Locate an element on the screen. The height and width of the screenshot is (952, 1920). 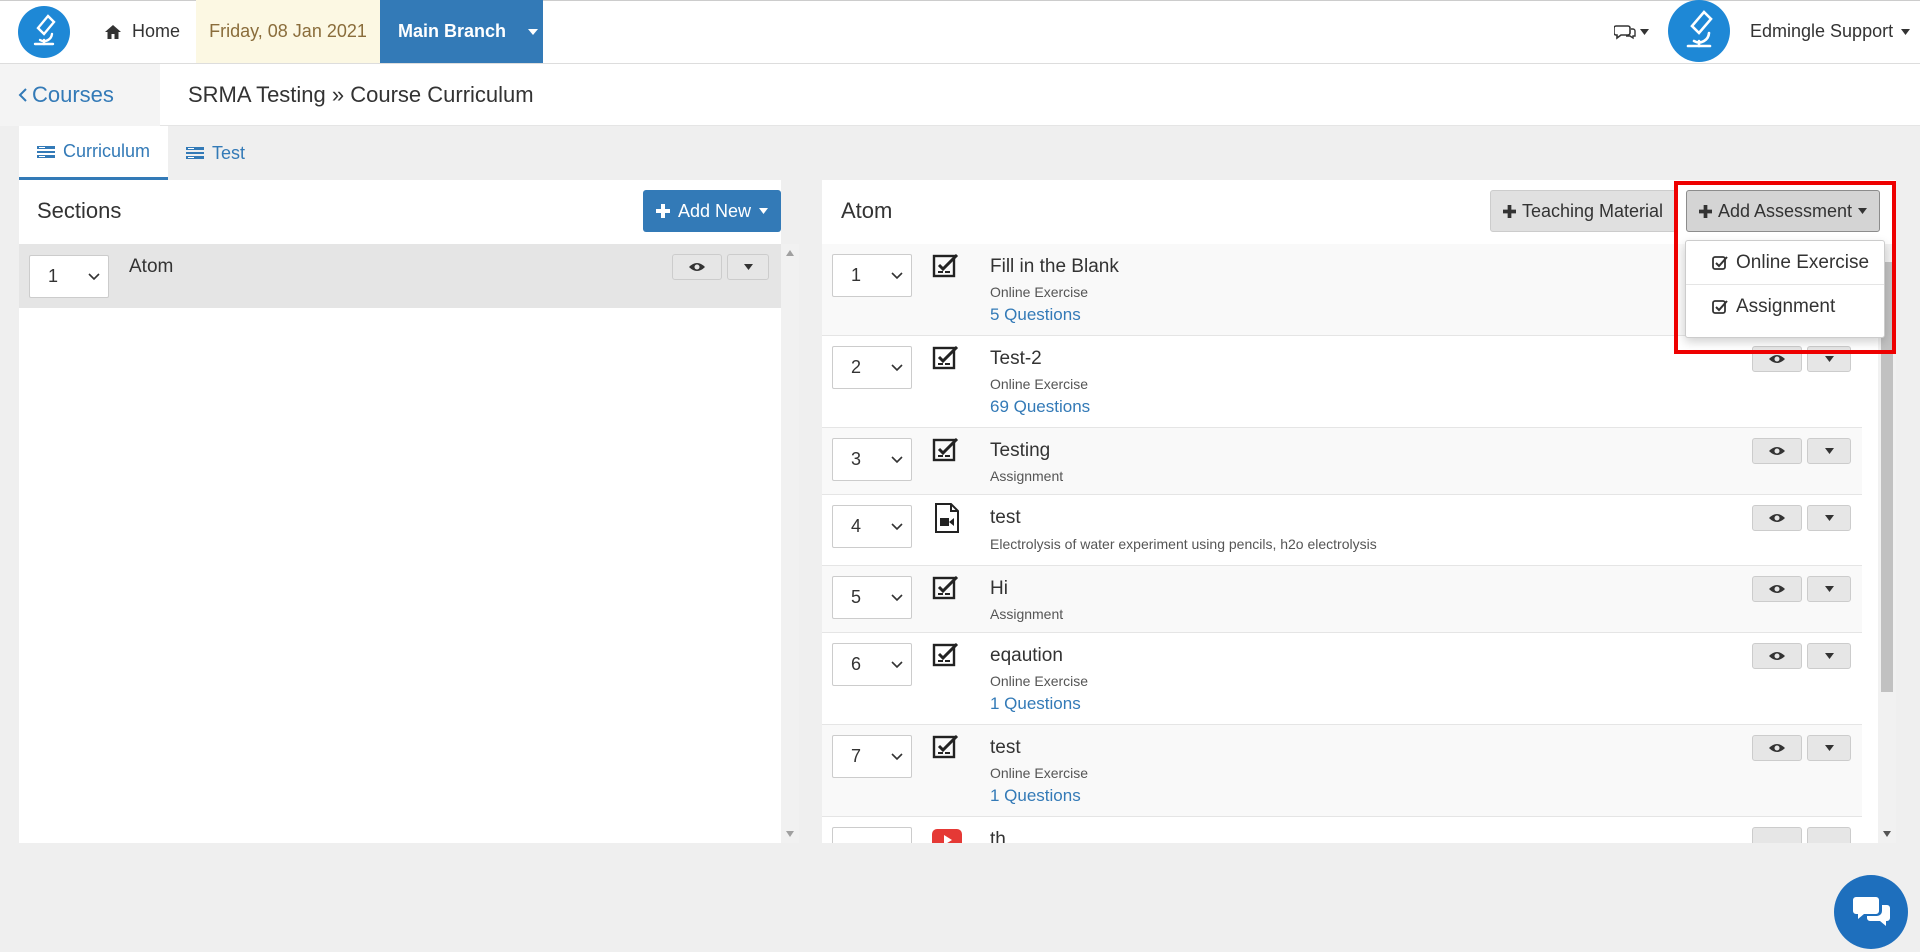
section-options-button is located at coordinates (748, 267).